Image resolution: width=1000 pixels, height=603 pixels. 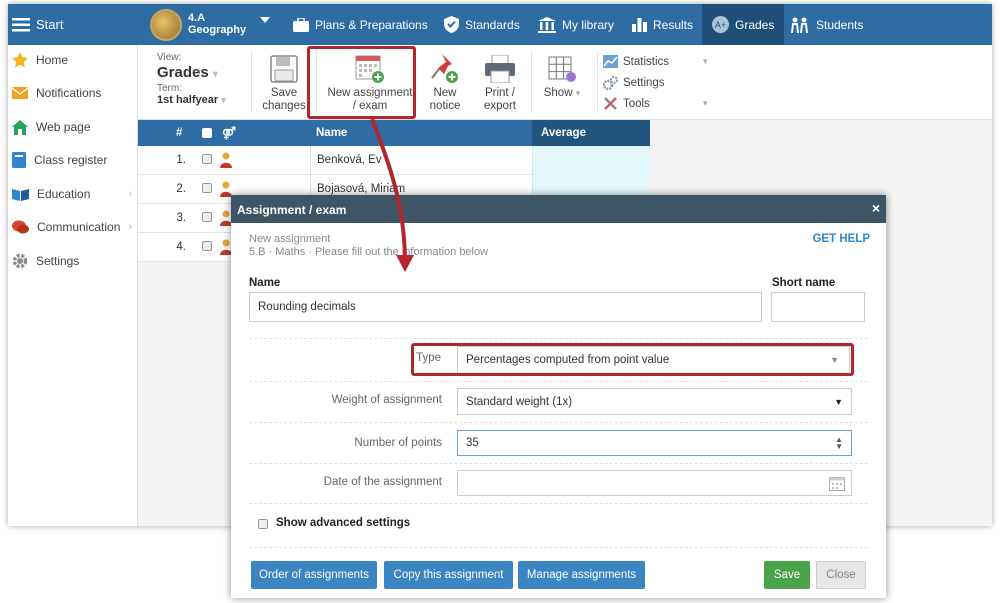 I want to click on stepper-icon: ▲ ▼, so click(x=839, y=443).